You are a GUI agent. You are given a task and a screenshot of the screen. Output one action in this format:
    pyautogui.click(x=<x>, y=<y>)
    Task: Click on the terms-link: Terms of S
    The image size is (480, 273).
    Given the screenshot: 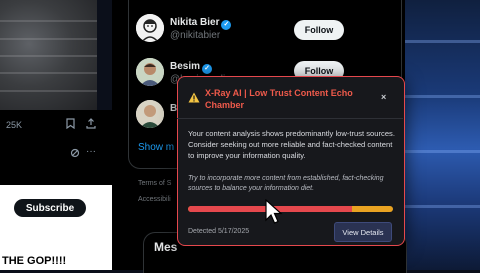 What is the action you would take?
    pyautogui.click(x=154, y=183)
    